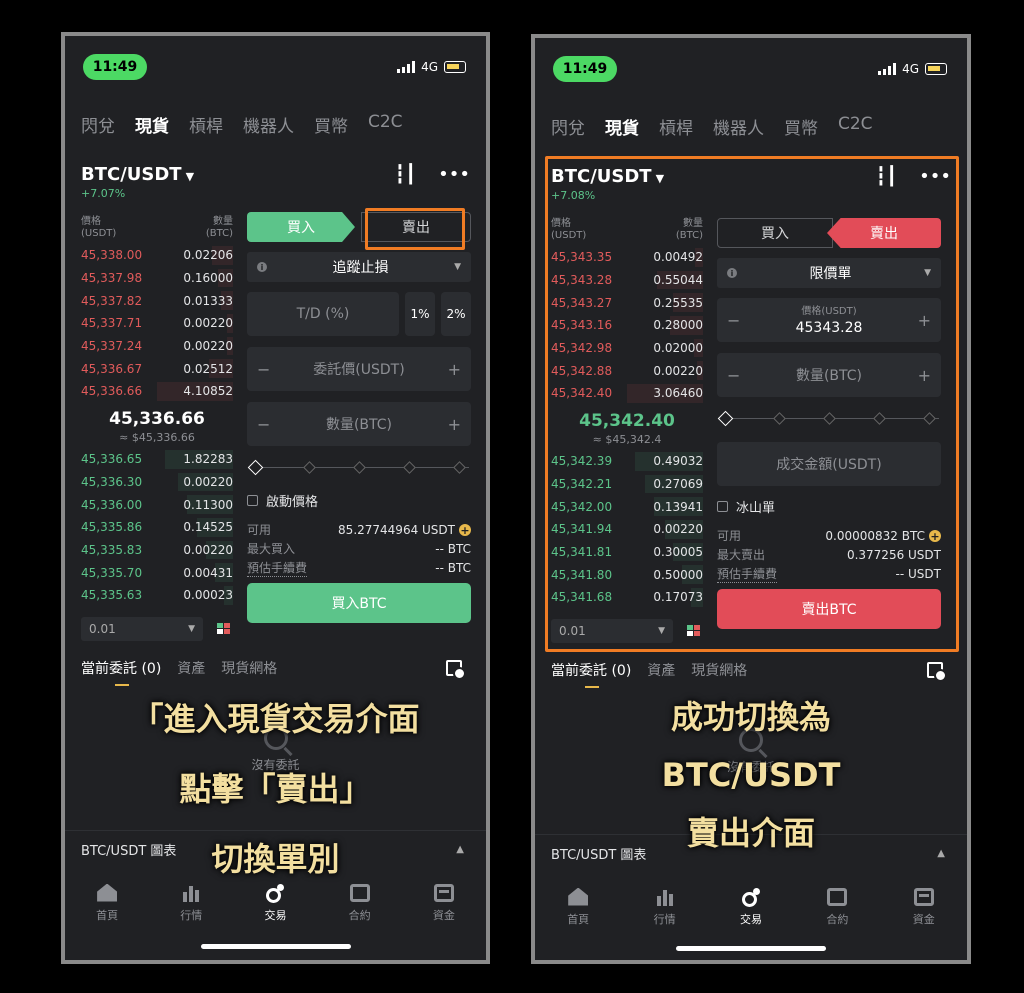 The image size is (1024, 993). Describe the element at coordinates (829, 609) in the screenshot. I see `sell-btc-button: 賣出BTC` at that location.